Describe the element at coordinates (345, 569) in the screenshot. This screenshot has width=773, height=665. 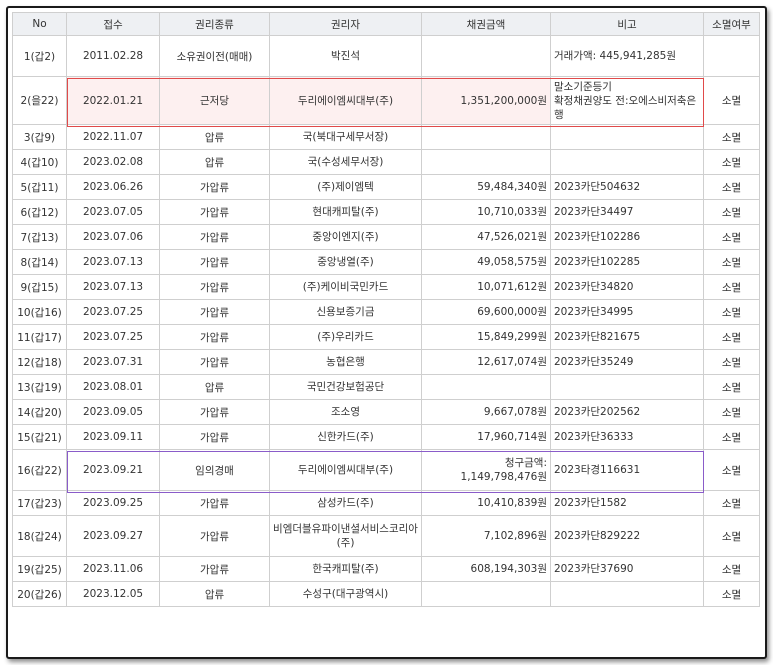
I see `cell-holder: 한국캐피탈(주)` at that location.